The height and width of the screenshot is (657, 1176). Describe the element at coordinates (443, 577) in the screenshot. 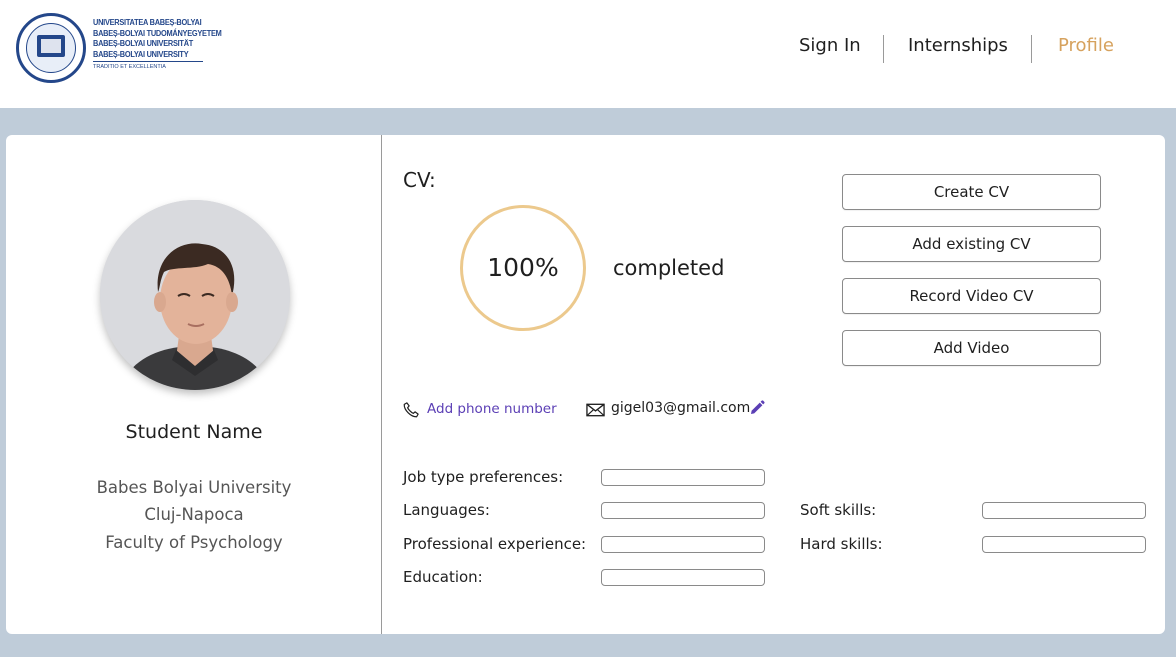

I see `education-label: Education:` at that location.